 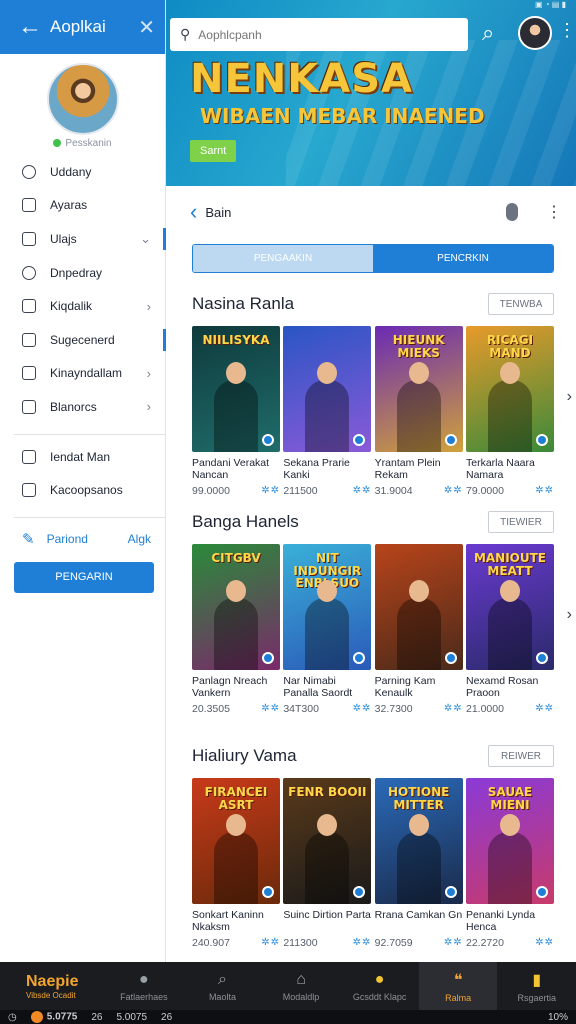 I want to click on drawer-item-uddany: Uddany, so click(x=82, y=172).